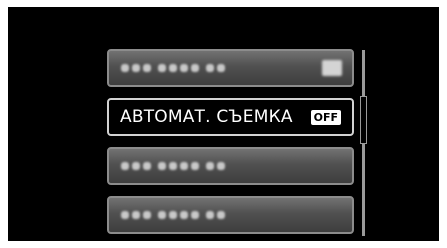 This screenshot has width=447, height=248. I want to click on scrollbar-thumb, so click(363, 120).